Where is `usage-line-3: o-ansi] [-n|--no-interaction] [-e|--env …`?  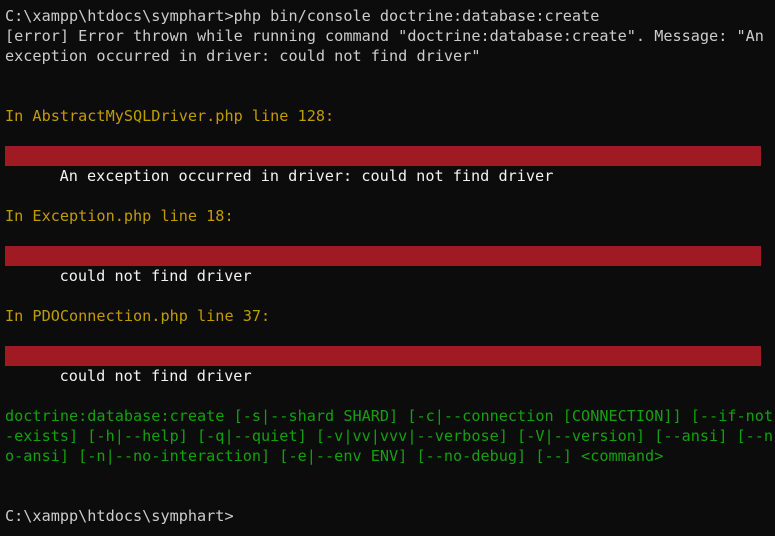 usage-line-3: o-ansi] [-n|--no-interaction] [-e|--env … is located at coordinates (334, 456).